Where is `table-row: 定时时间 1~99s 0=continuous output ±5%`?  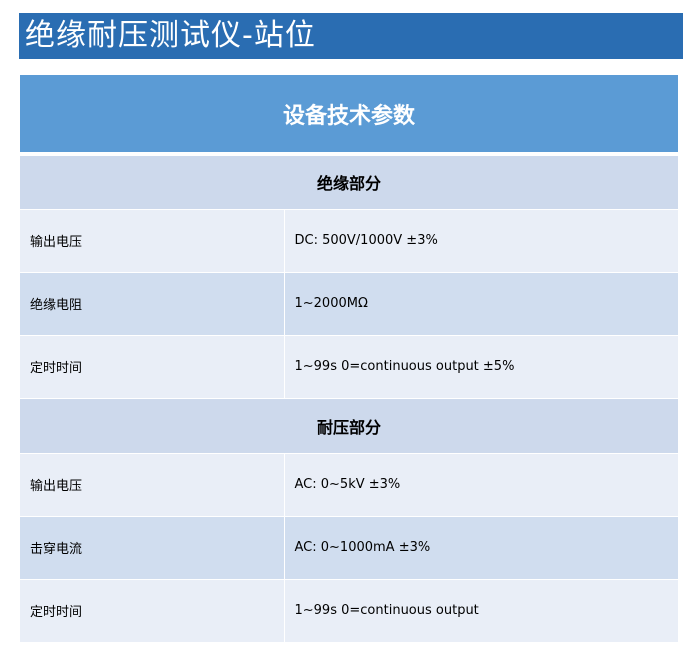 table-row: 定时时间 1~99s 0=continuous output ±5% is located at coordinates (349, 367).